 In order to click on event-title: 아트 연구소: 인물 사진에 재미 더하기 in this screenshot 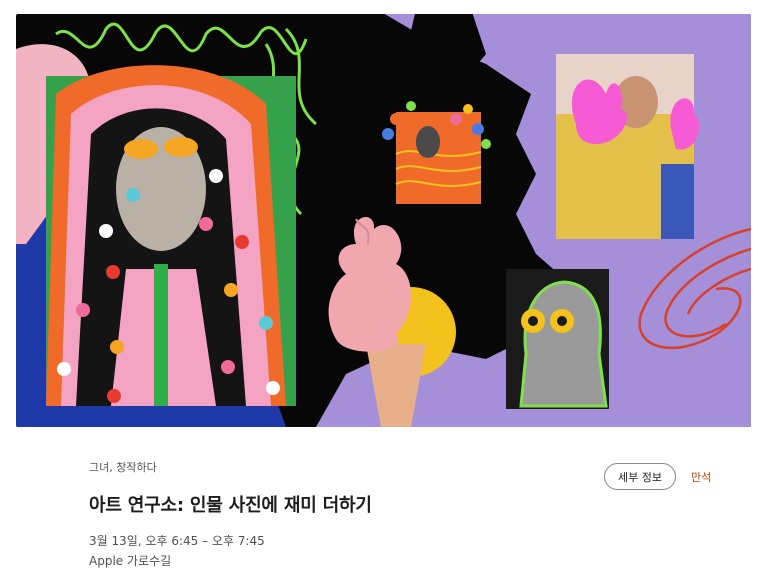, I will do `click(230, 504)`.